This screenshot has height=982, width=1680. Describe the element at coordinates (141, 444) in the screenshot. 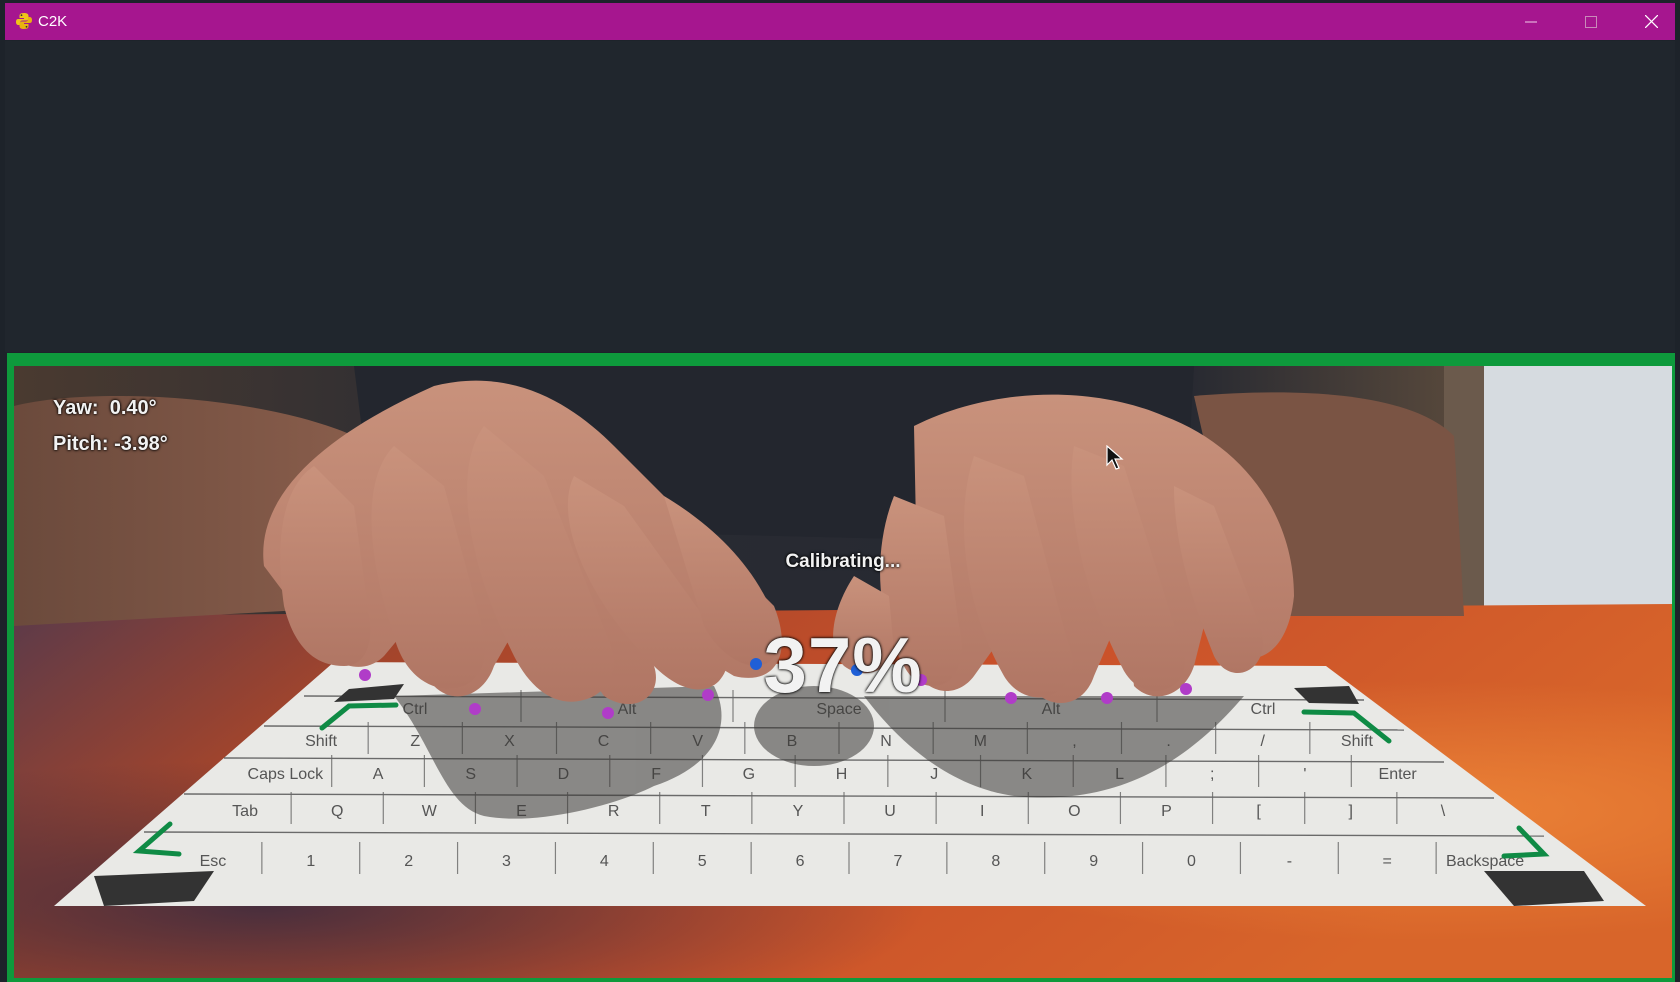

I see `pitch-value: -3.98°` at that location.